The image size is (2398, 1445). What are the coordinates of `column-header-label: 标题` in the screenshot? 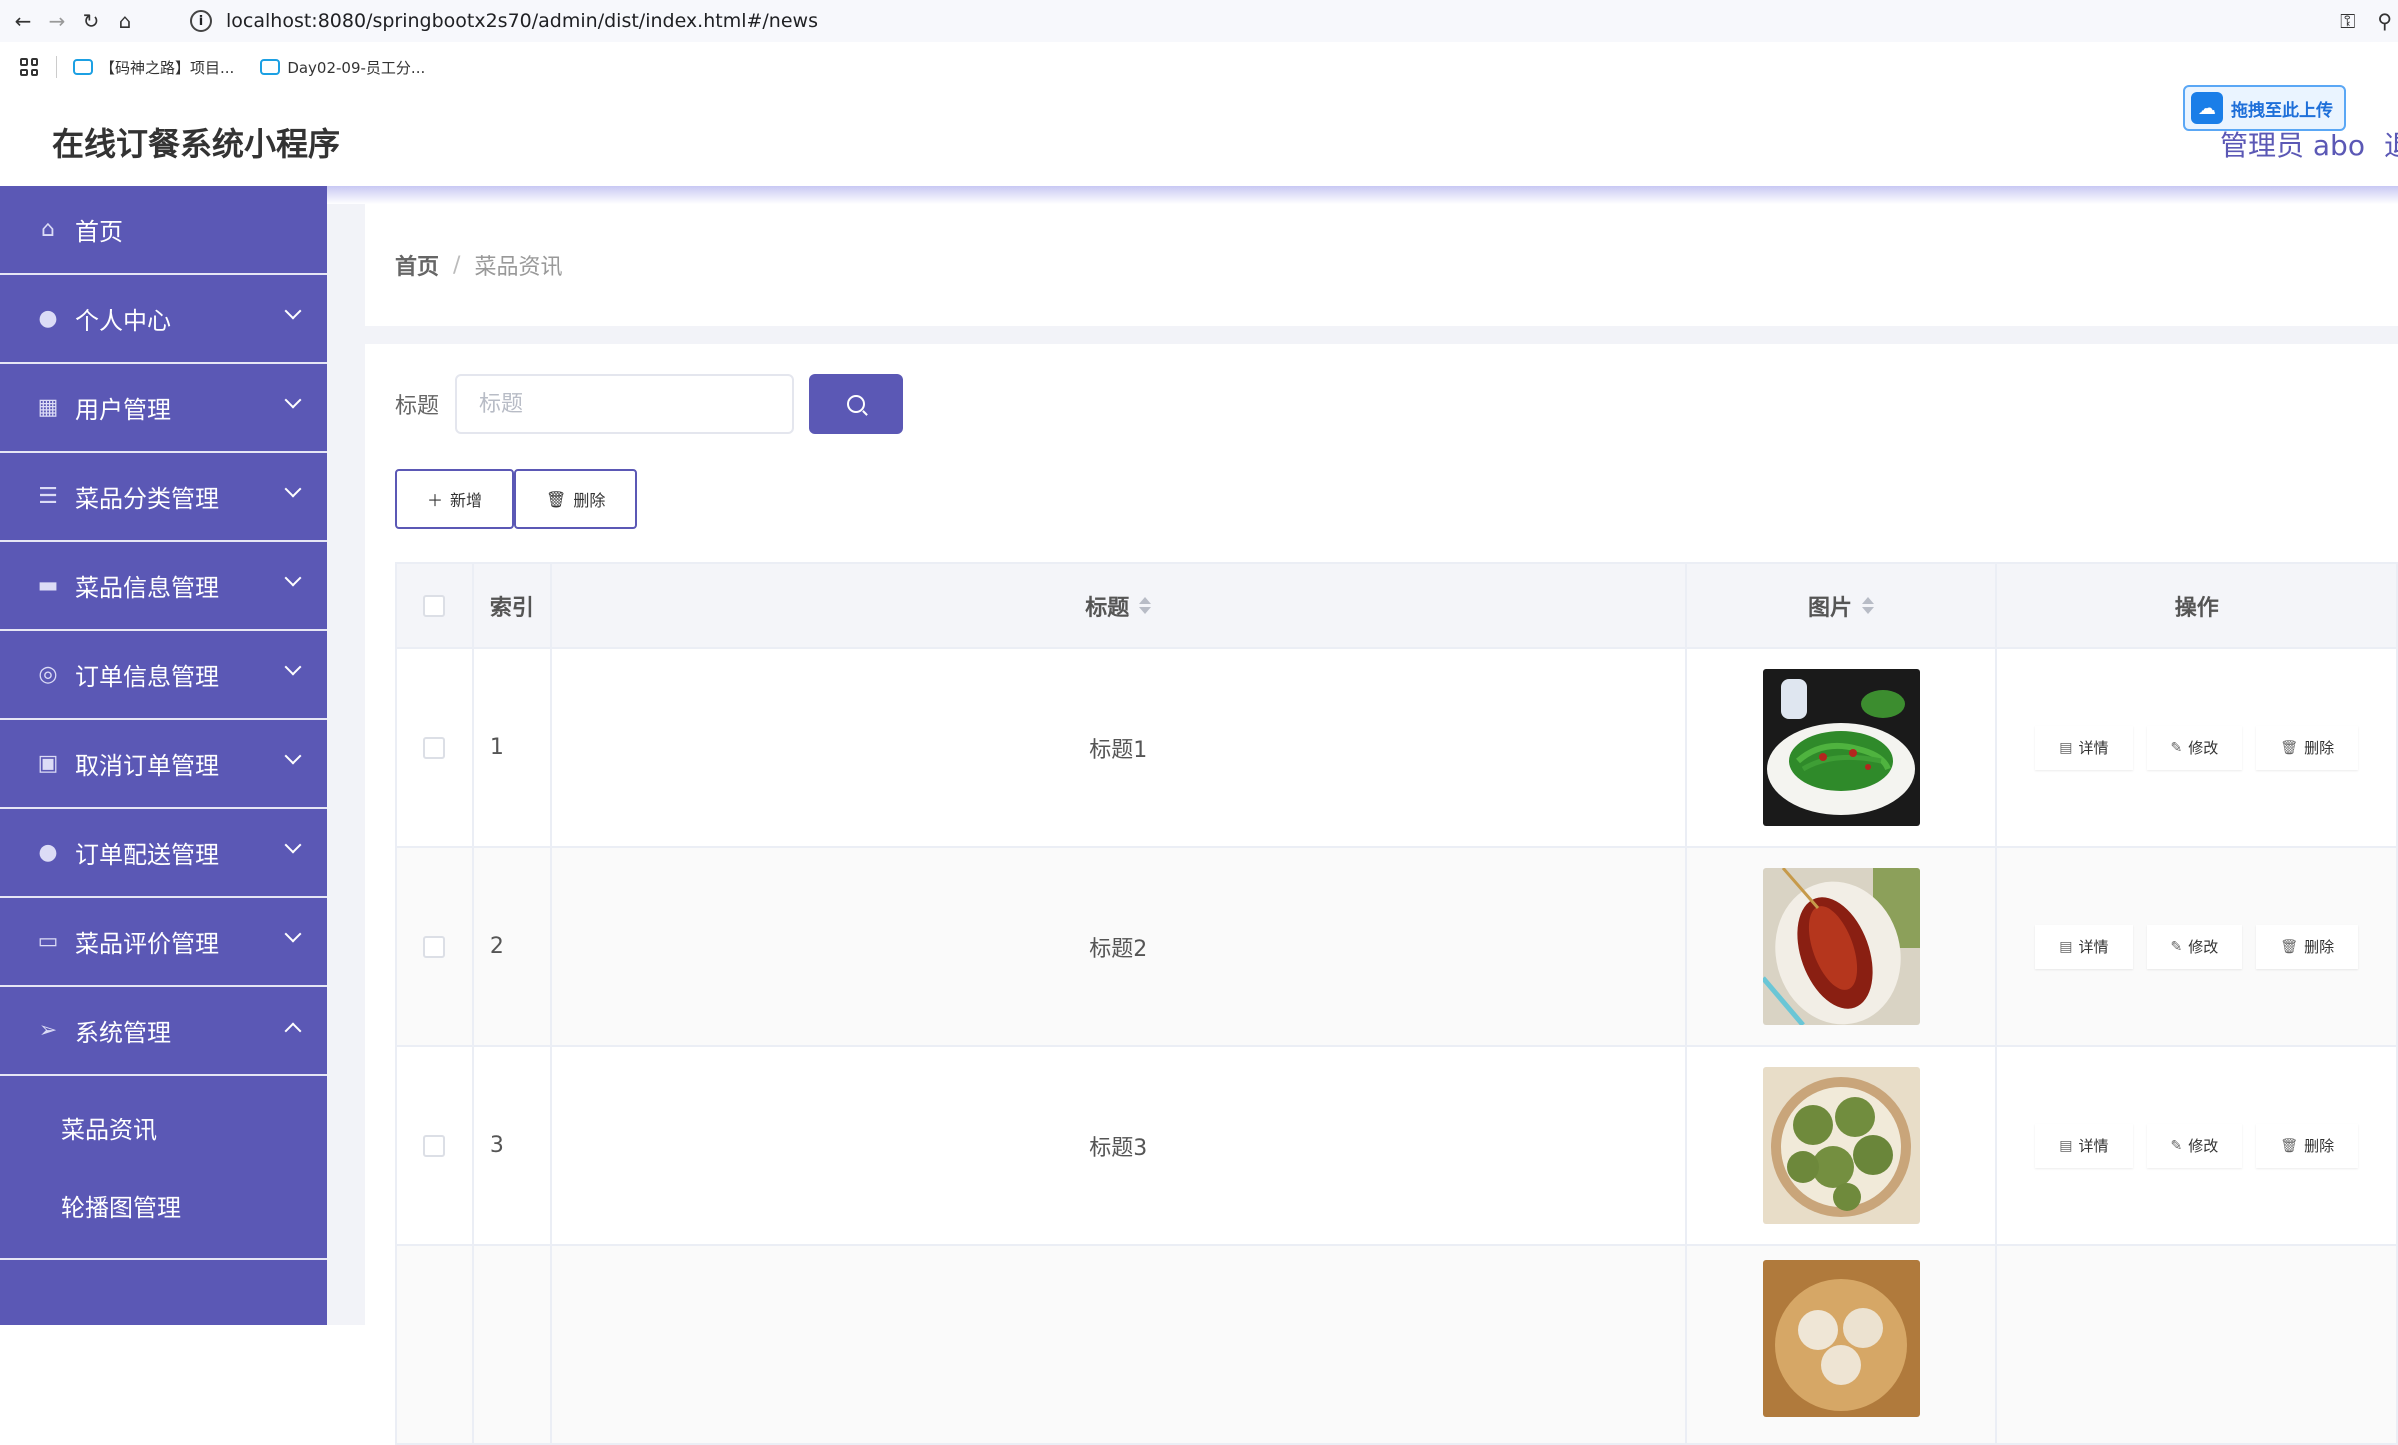 It's located at (1107, 608).